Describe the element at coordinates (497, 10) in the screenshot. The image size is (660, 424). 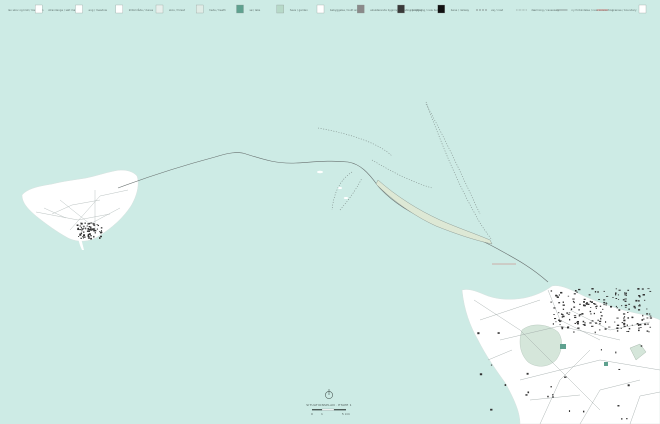
I see `legend-label-12: vej / road` at that location.